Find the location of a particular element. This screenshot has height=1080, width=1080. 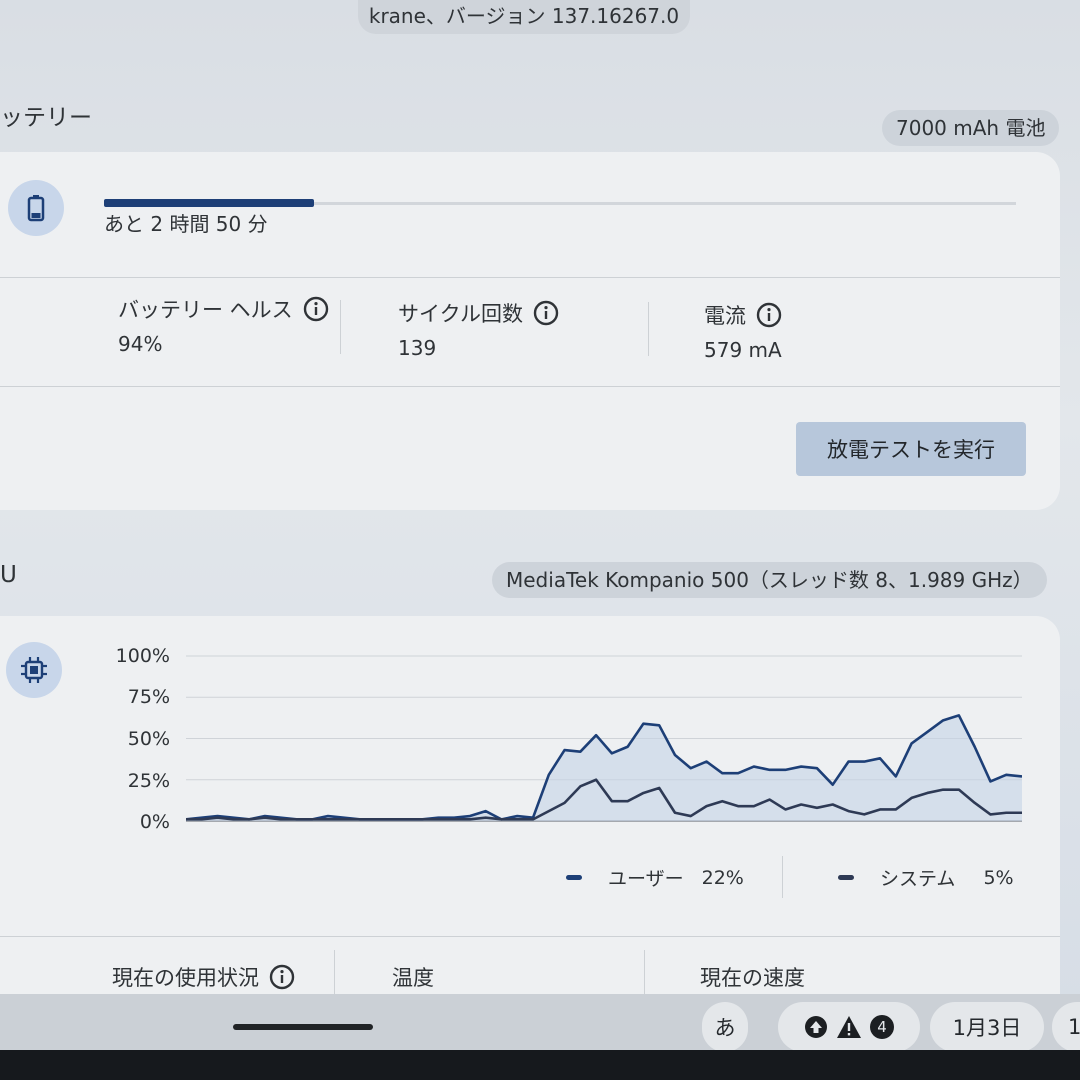

legend-user-label: ユーザー is located at coordinates (646, 879).